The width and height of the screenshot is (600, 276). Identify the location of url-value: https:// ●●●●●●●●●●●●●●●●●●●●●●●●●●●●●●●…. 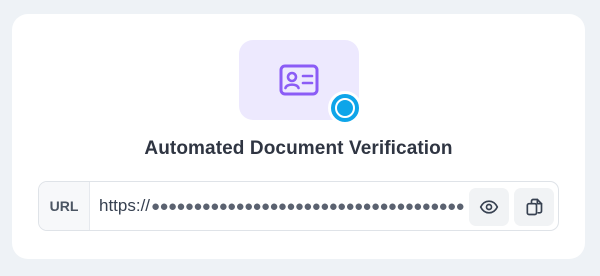
(281, 206).